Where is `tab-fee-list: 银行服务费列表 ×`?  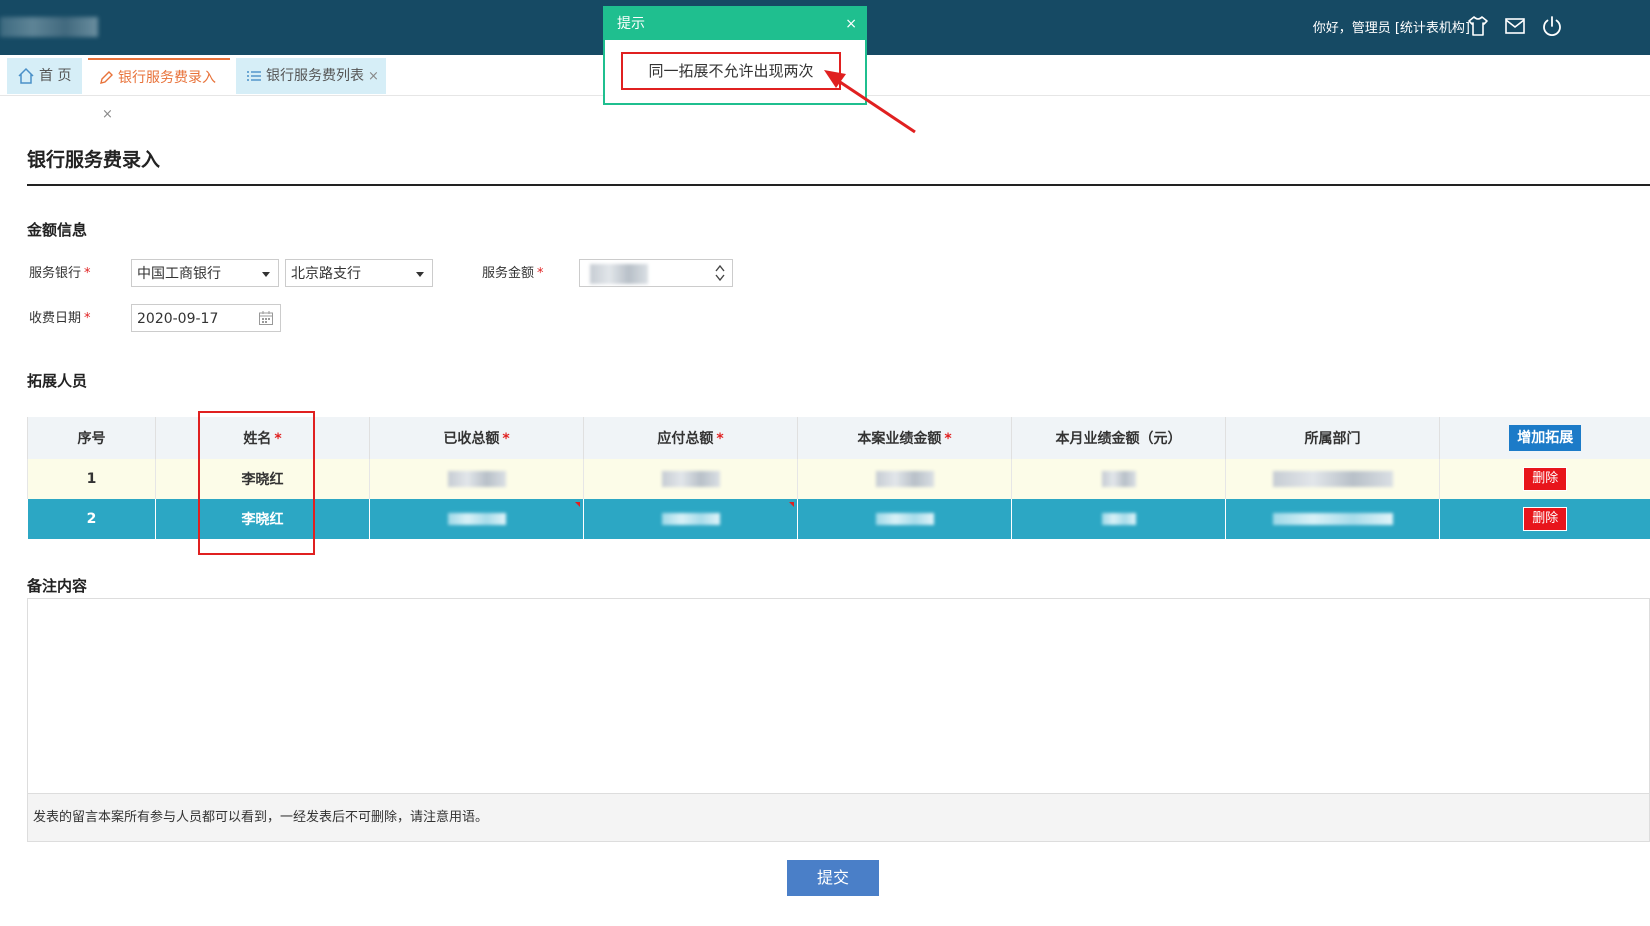
tab-fee-list: 银行服务费列表 × is located at coordinates (311, 76).